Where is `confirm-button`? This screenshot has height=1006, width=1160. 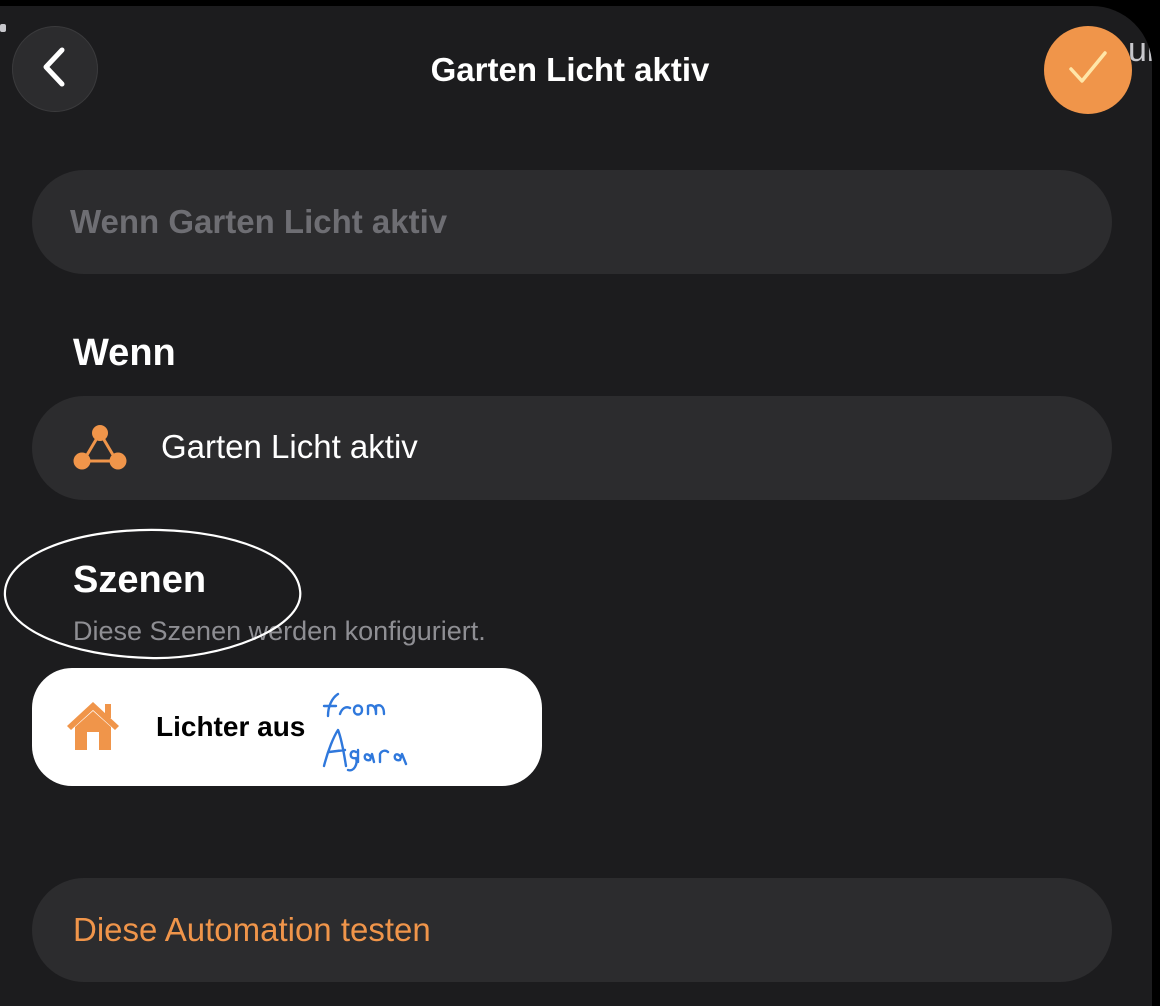
confirm-button is located at coordinates (1088, 70).